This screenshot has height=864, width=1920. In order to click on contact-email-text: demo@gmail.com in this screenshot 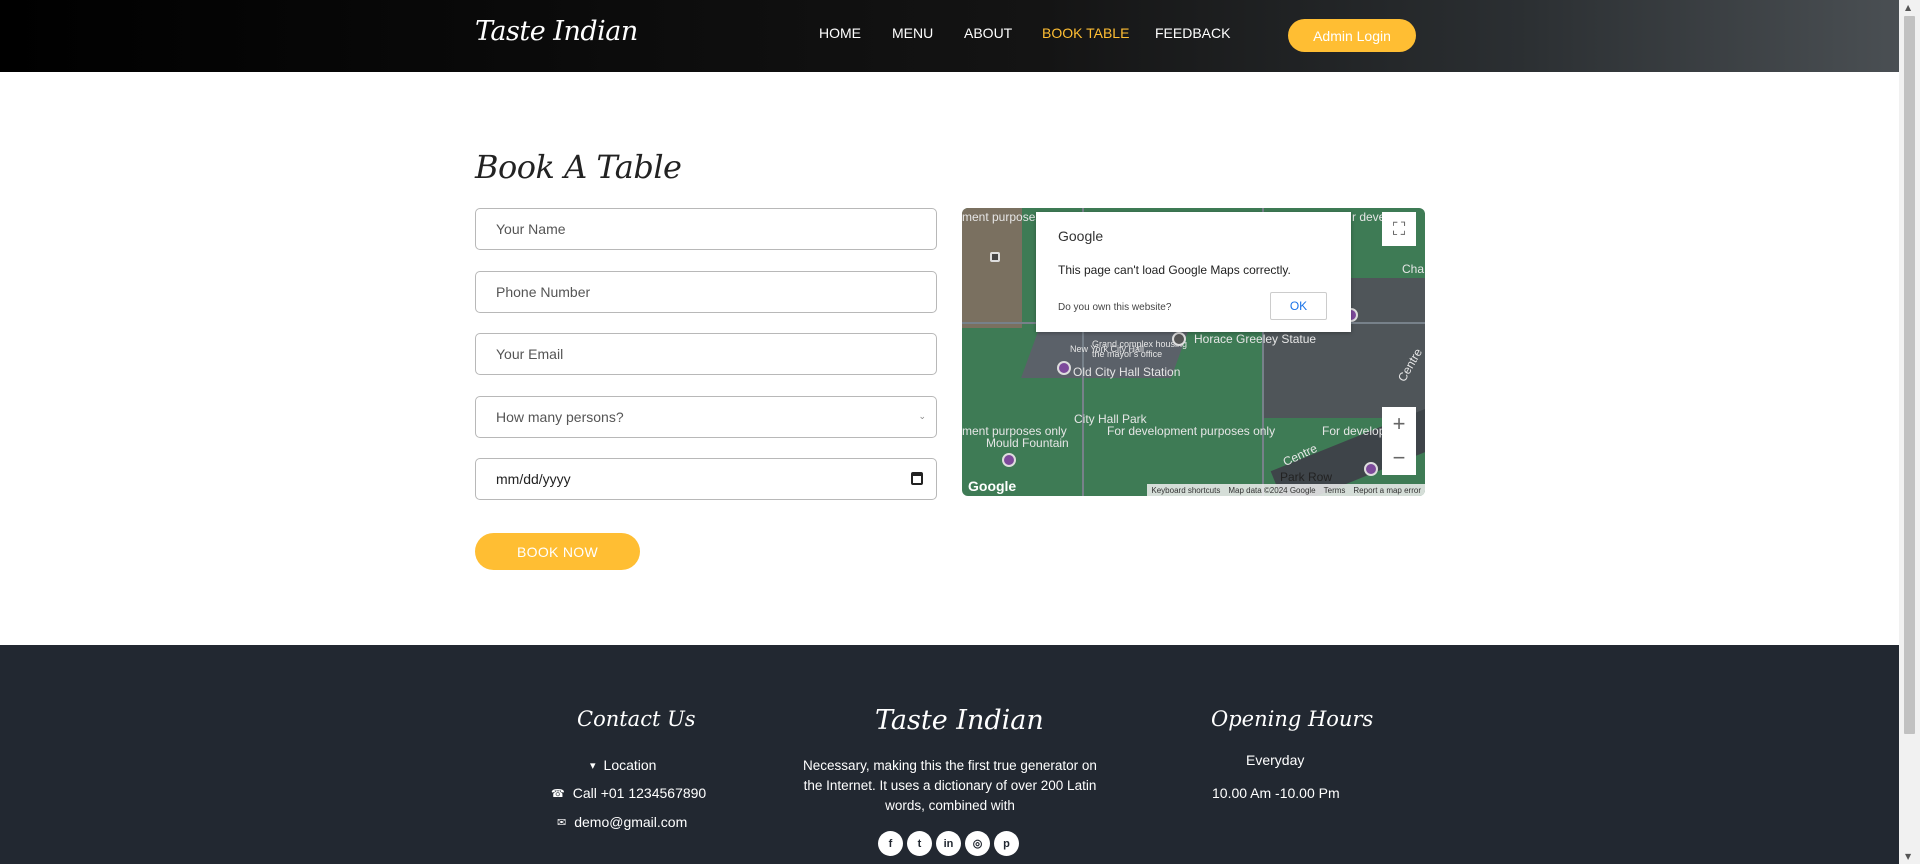, I will do `click(631, 822)`.